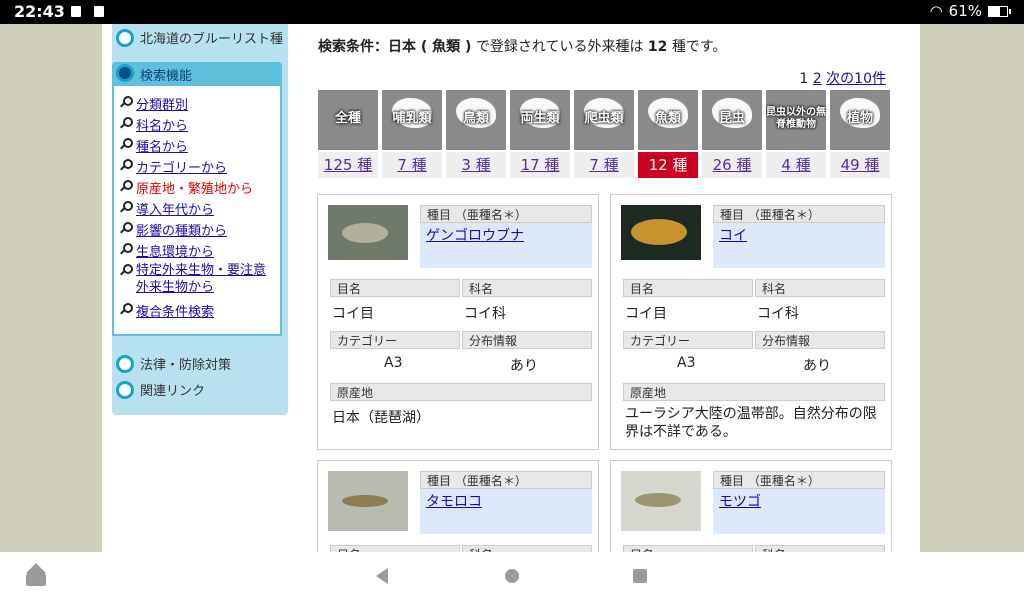 This screenshot has width=1024, height=600. I want to click on species-link: コイ, so click(733, 235).